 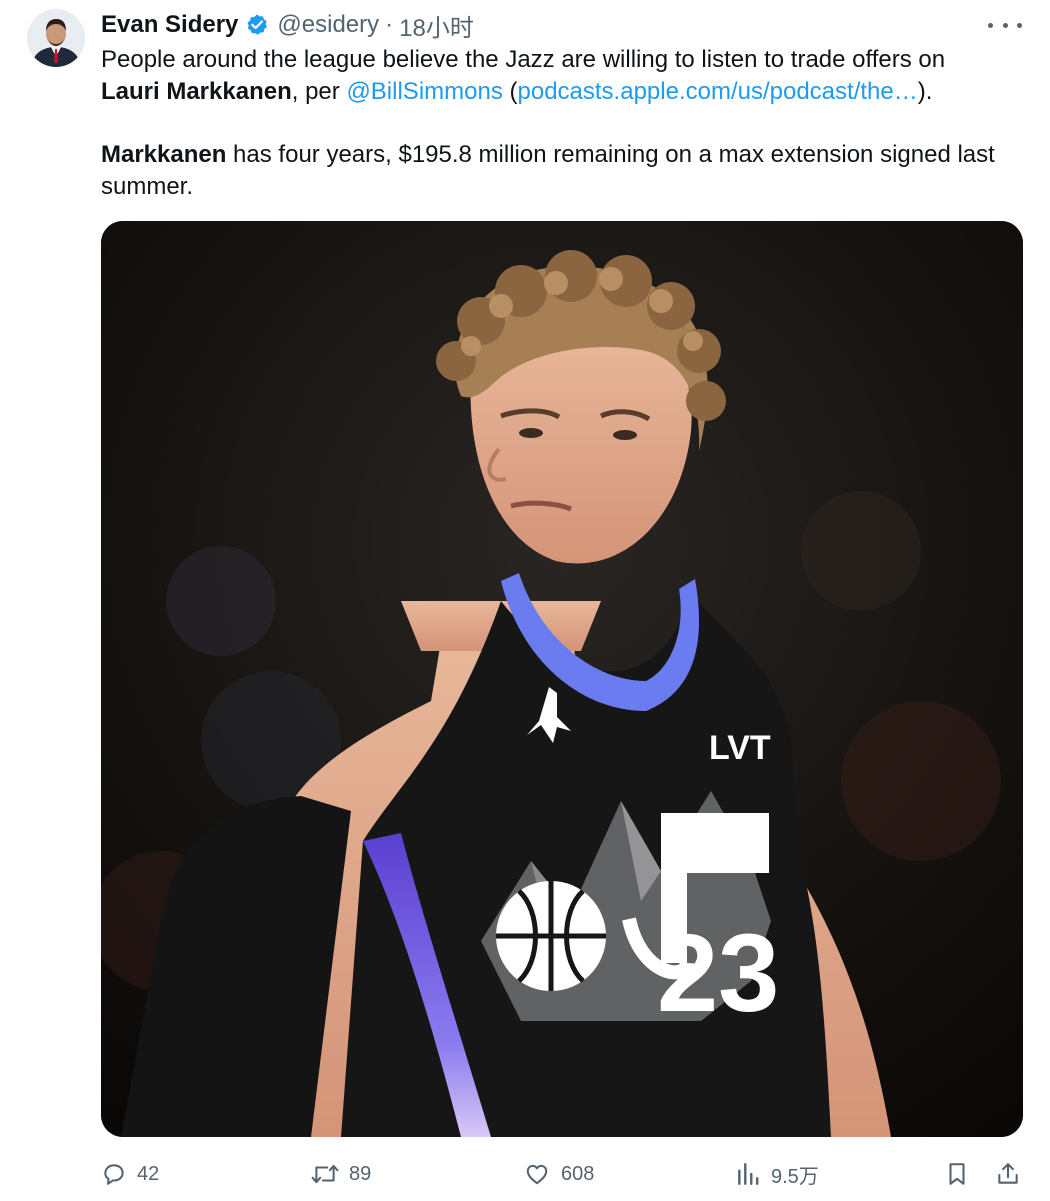 I want to click on views-icon, so click(x=748, y=1174).